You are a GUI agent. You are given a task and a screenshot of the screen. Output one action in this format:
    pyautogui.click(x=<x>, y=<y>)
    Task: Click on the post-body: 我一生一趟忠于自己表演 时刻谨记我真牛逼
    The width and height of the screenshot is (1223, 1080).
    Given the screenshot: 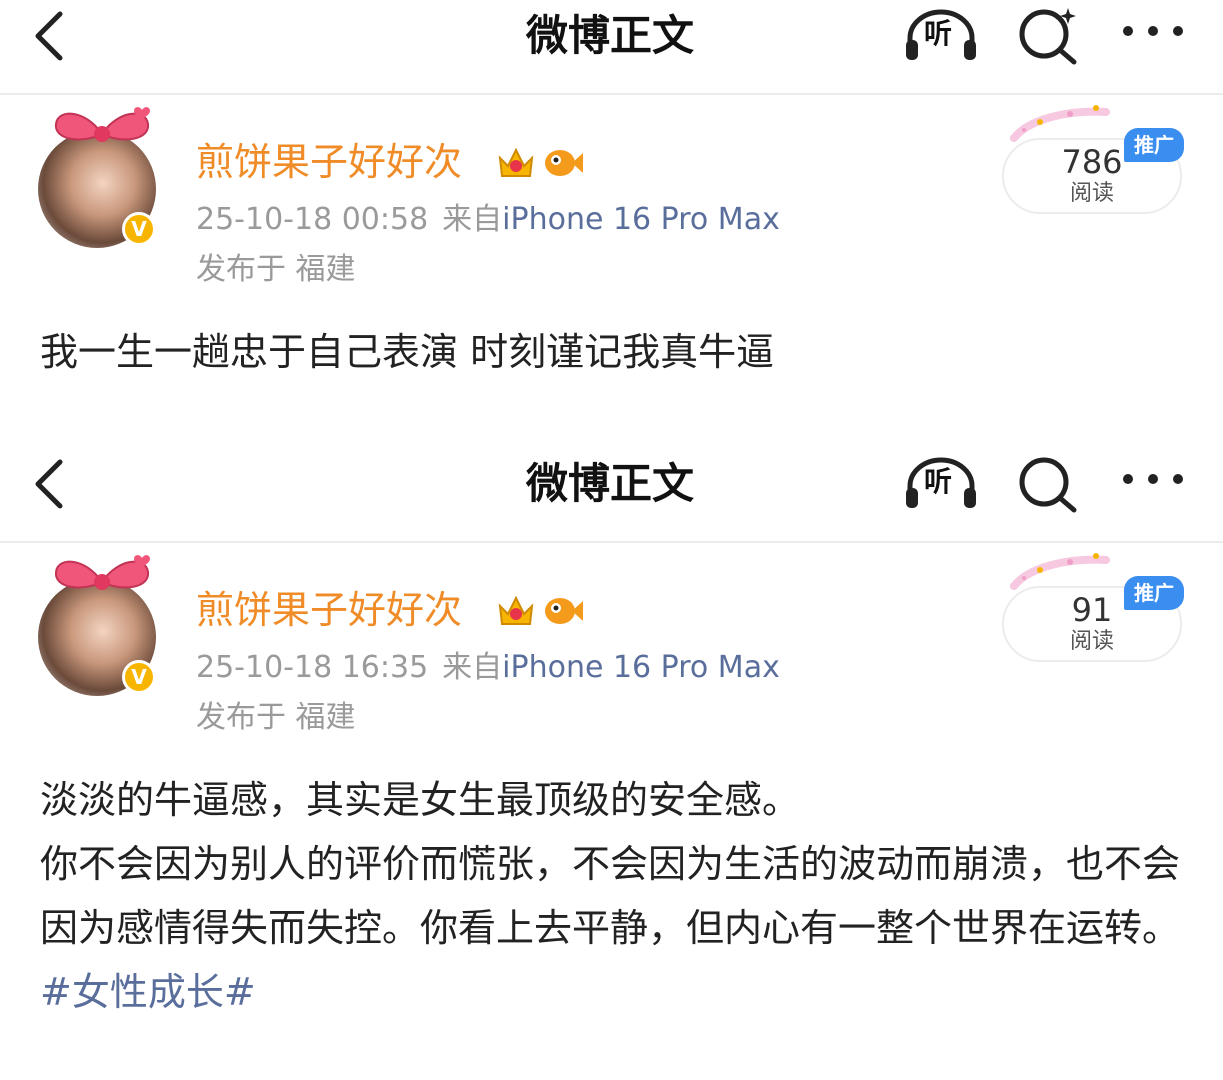 What is the action you would take?
    pyautogui.click(x=615, y=352)
    